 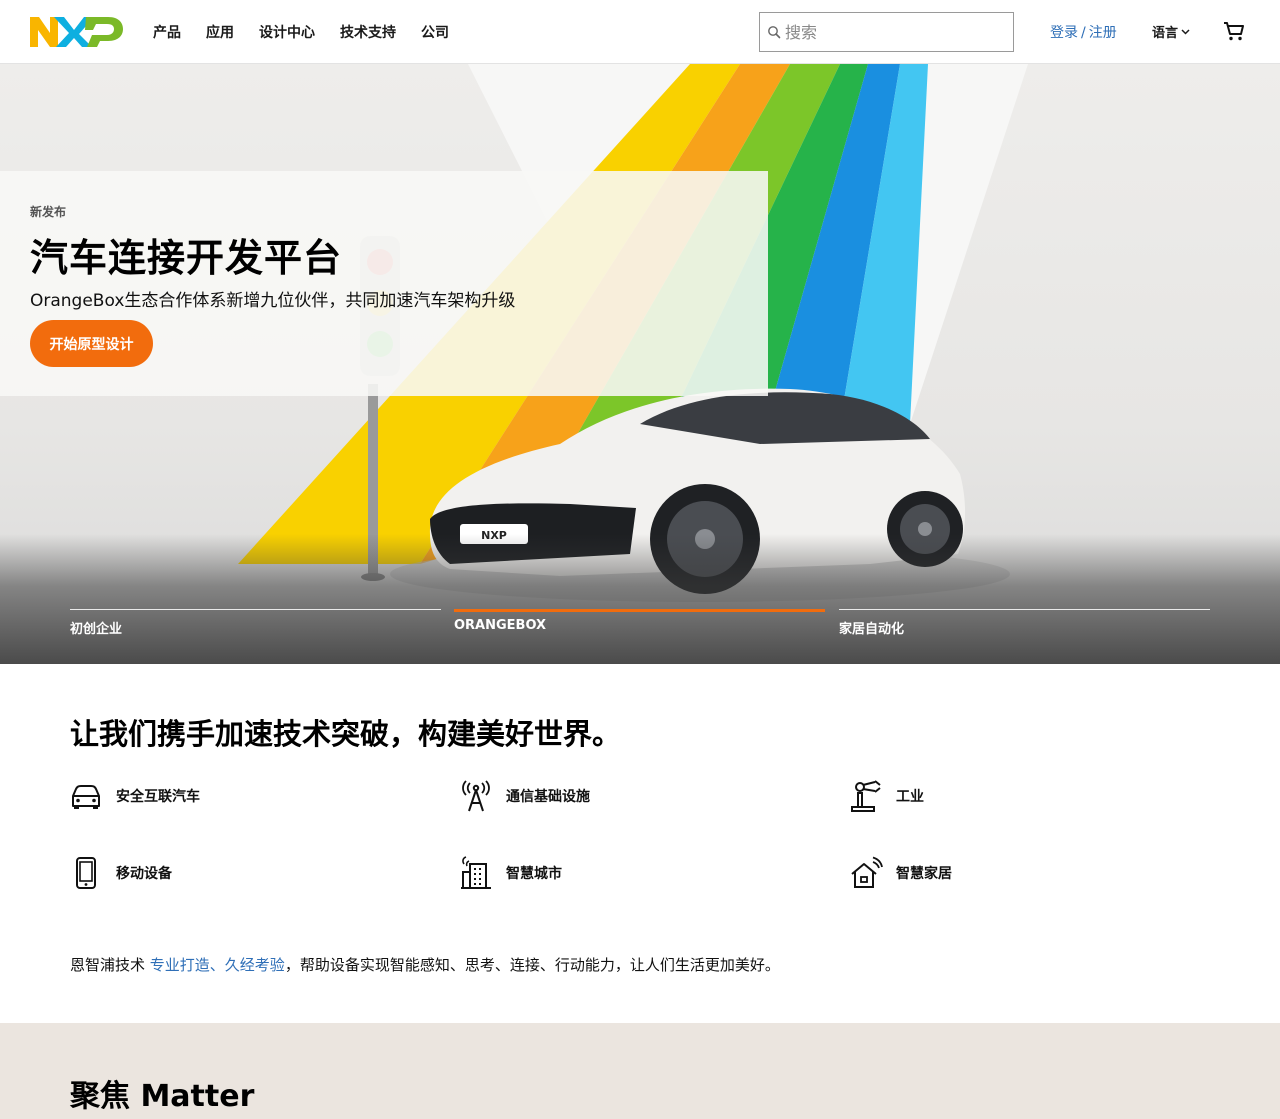 What do you see at coordinates (158, 797) in the screenshot?
I see `category-label: 安全互联汽车` at bounding box center [158, 797].